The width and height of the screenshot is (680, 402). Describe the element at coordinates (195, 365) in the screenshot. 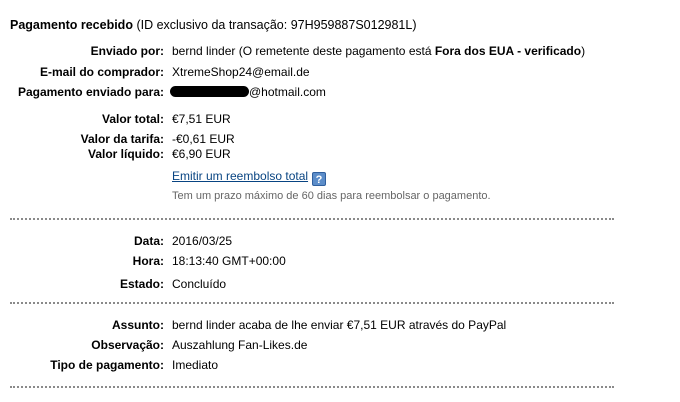

I see `payment-type-value: Imediato` at that location.